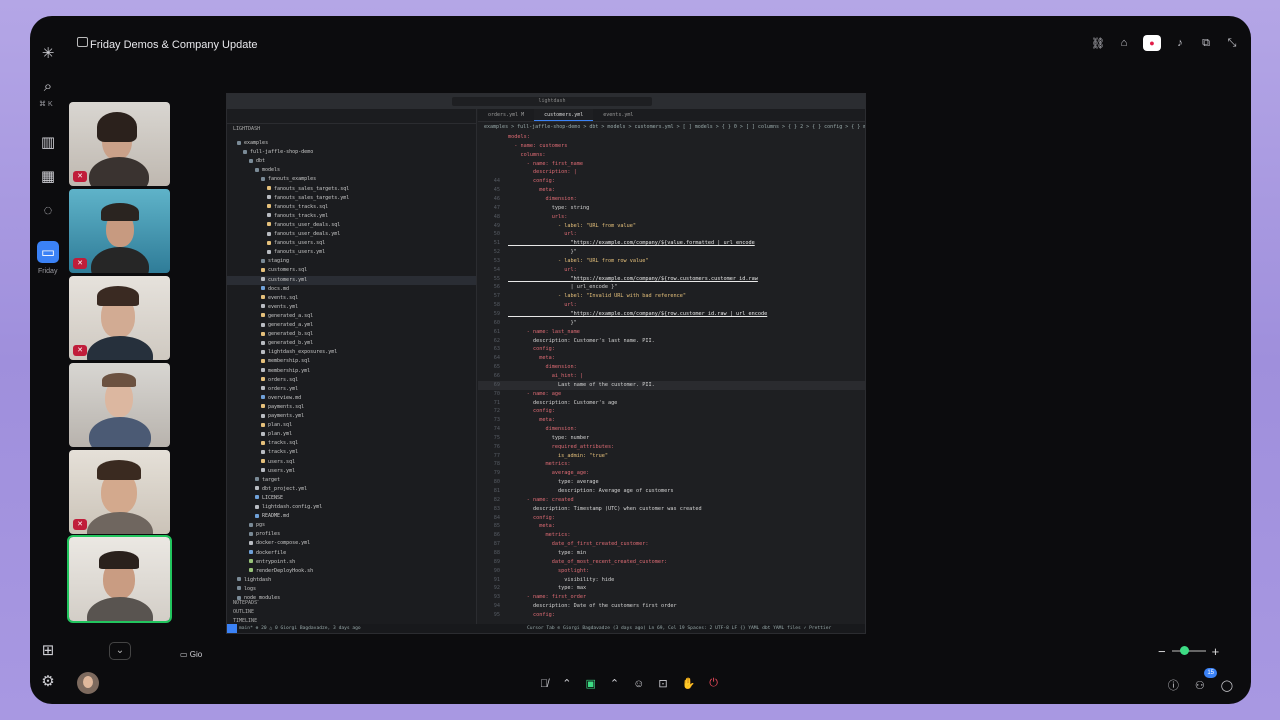  What do you see at coordinates (351, 152) in the screenshot?
I see `file-tree-item: full-jaffle-shop-demo` at bounding box center [351, 152].